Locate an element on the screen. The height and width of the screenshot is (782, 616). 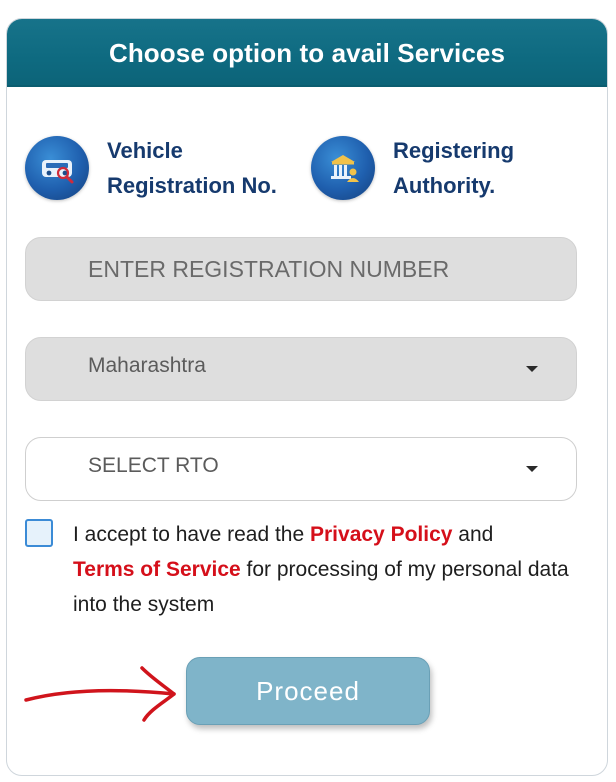
vehicle-registration-icon is located at coordinates (57, 168).